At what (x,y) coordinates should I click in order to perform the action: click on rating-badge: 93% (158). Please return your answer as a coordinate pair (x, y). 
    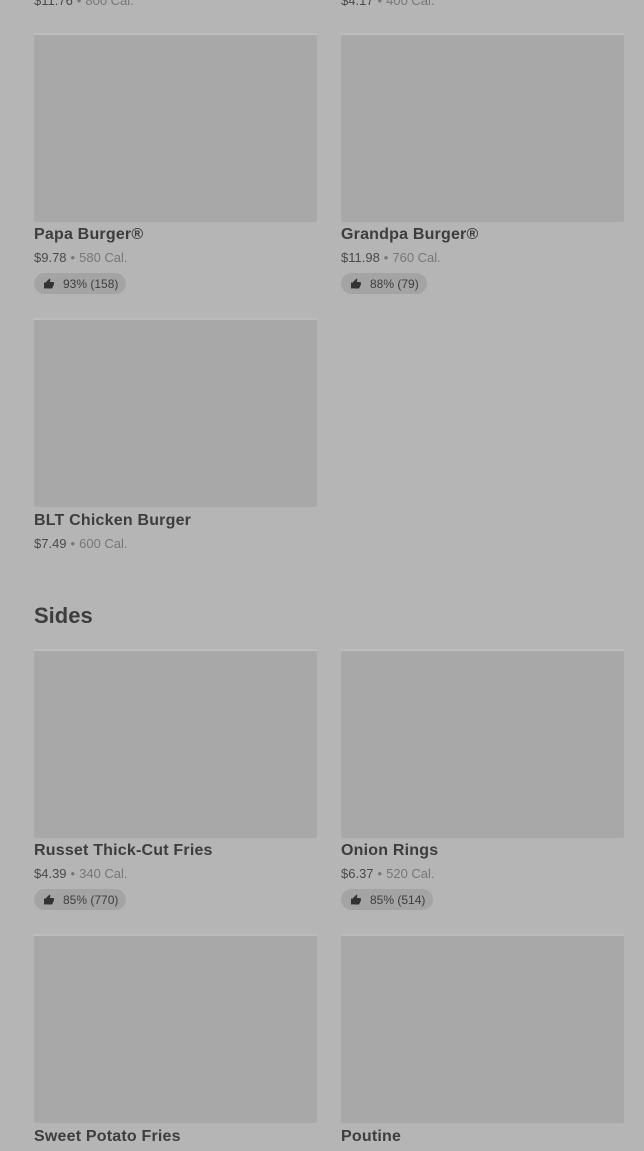
    Looking at the image, I should click on (80, 283).